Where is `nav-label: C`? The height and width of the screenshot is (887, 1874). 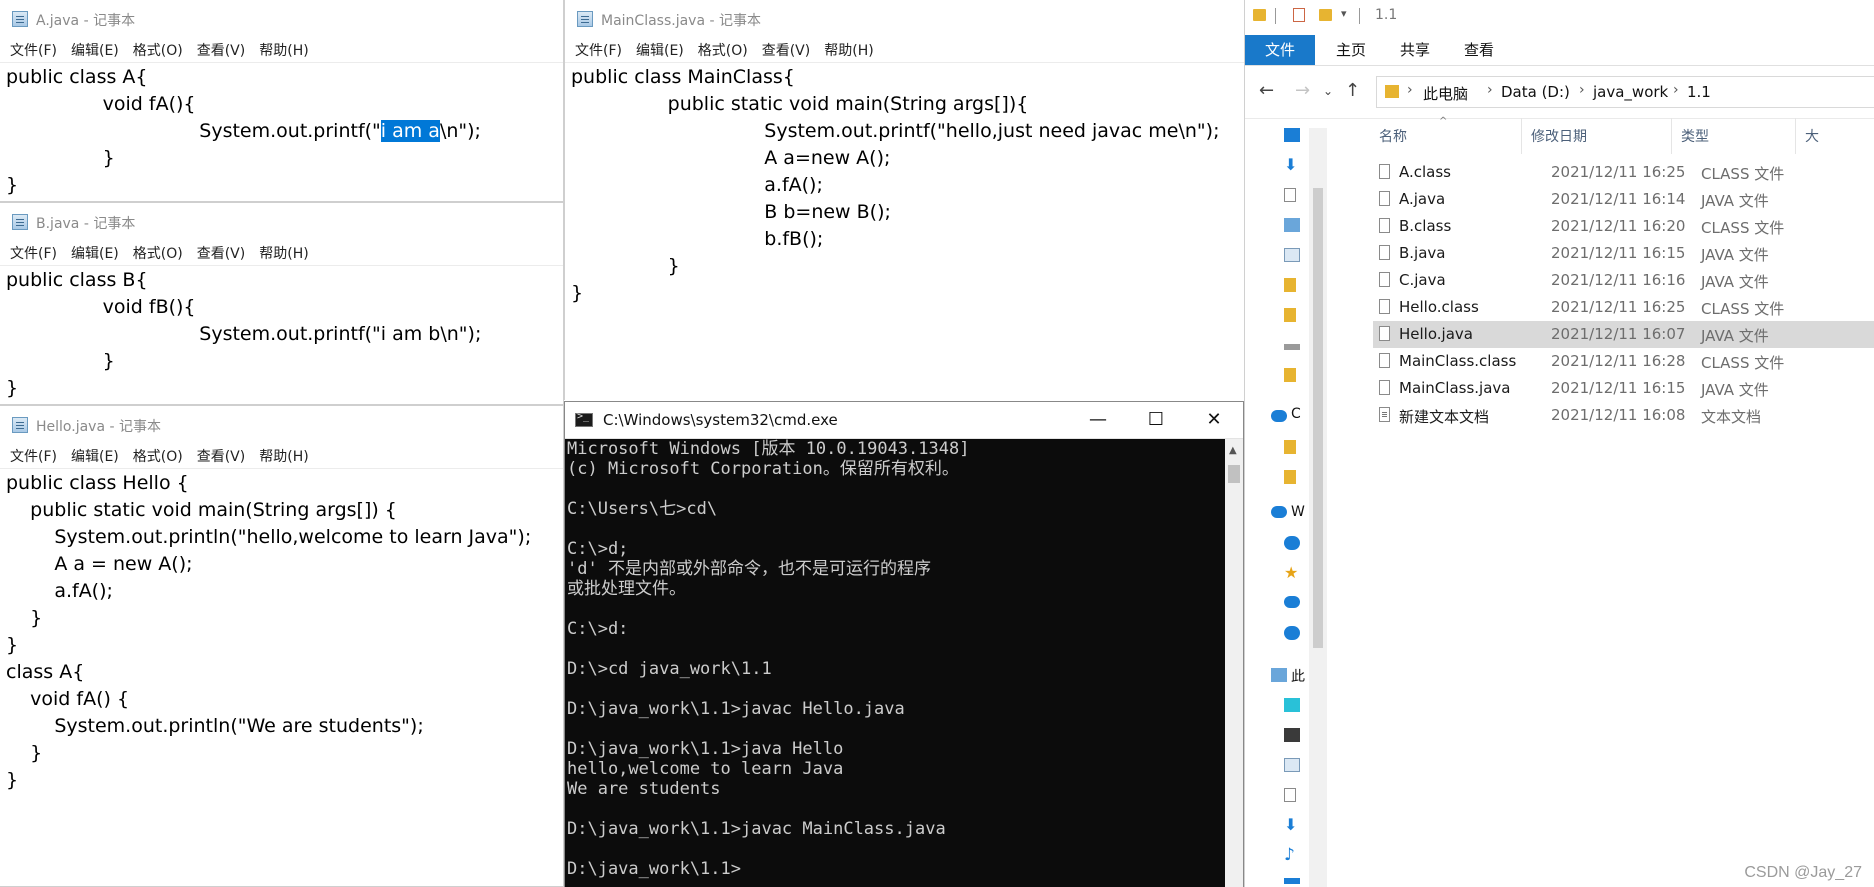
nav-label: C is located at coordinates (1296, 414).